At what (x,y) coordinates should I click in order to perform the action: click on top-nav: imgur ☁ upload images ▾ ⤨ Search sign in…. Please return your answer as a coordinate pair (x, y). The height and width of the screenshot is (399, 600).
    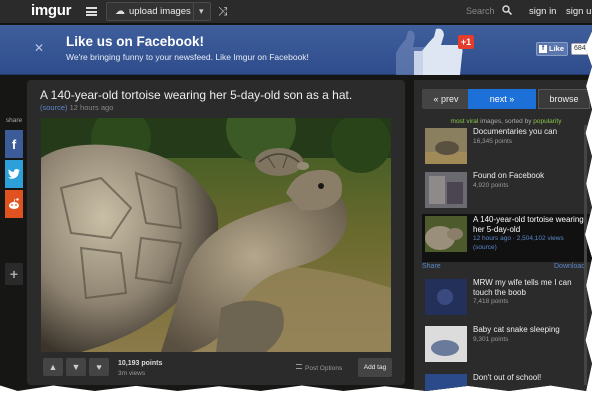
    Looking at the image, I should click on (296, 12).